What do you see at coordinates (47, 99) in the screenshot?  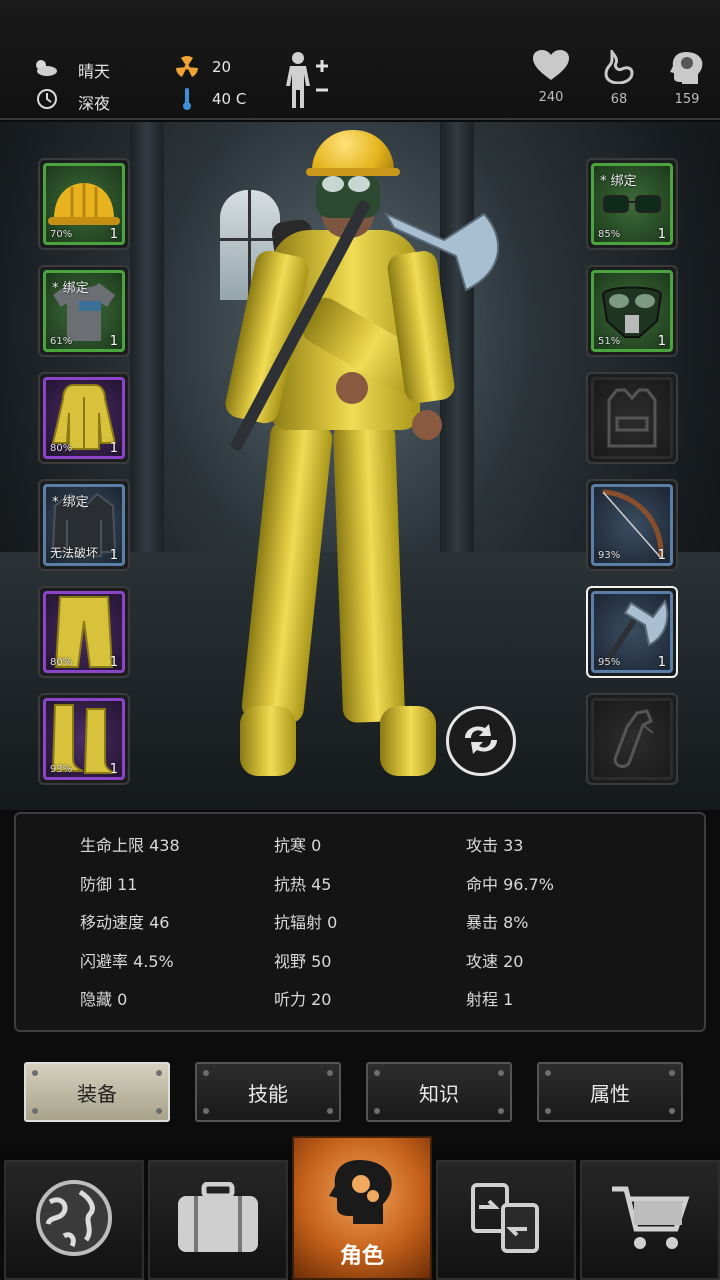 I see `clock-icon` at bounding box center [47, 99].